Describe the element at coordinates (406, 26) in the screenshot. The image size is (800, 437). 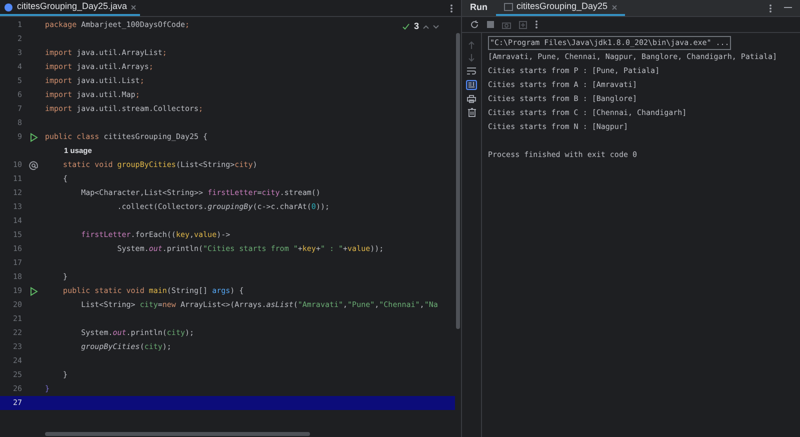
I see `check-icon` at that location.